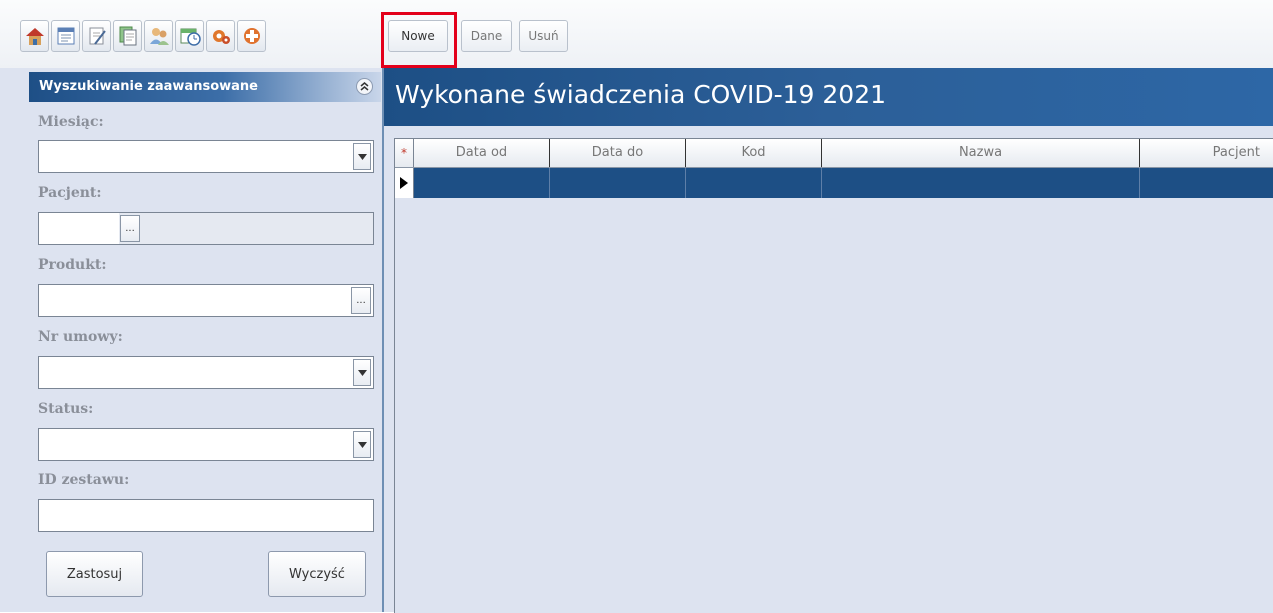  What do you see at coordinates (618, 153) in the screenshot?
I see `column-header-date-to: Data do` at bounding box center [618, 153].